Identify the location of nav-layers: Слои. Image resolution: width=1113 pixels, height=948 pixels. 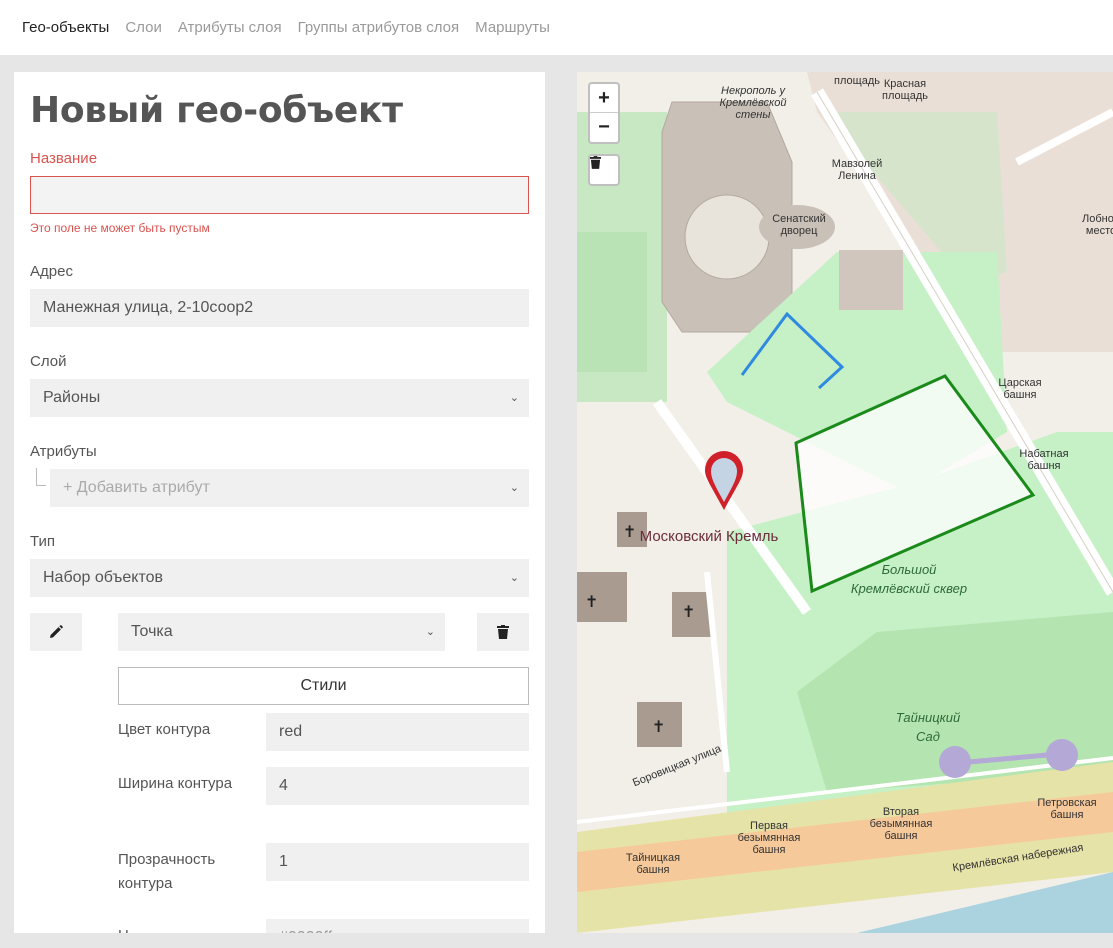
(143, 27).